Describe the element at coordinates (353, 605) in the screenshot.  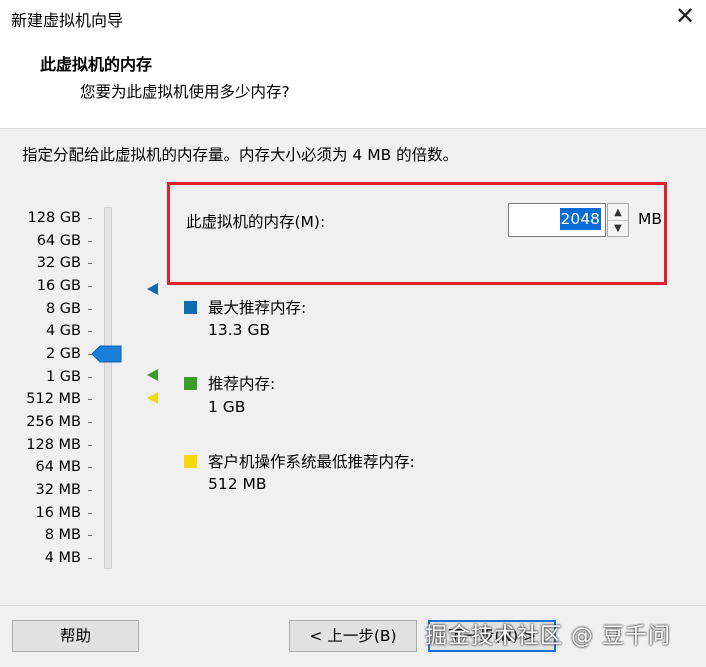
I see `footer-divider` at that location.